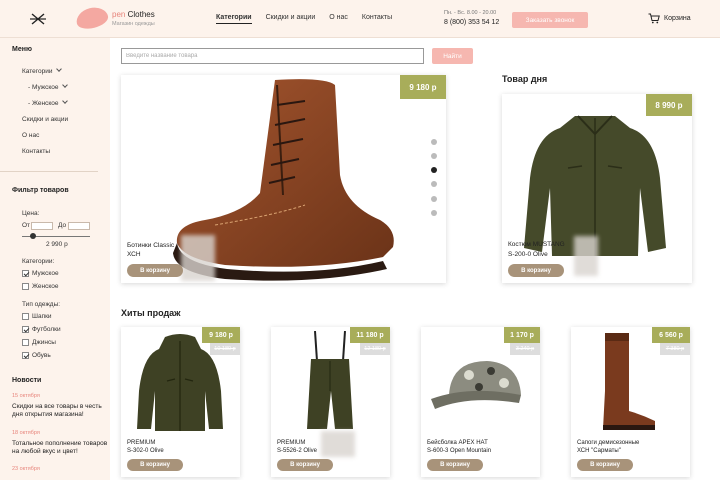 Image resolution: width=720 pixels, height=480 pixels. Describe the element at coordinates (30, 135) in the screenshot. I see `sidebar-item-about: О нас` at that location.